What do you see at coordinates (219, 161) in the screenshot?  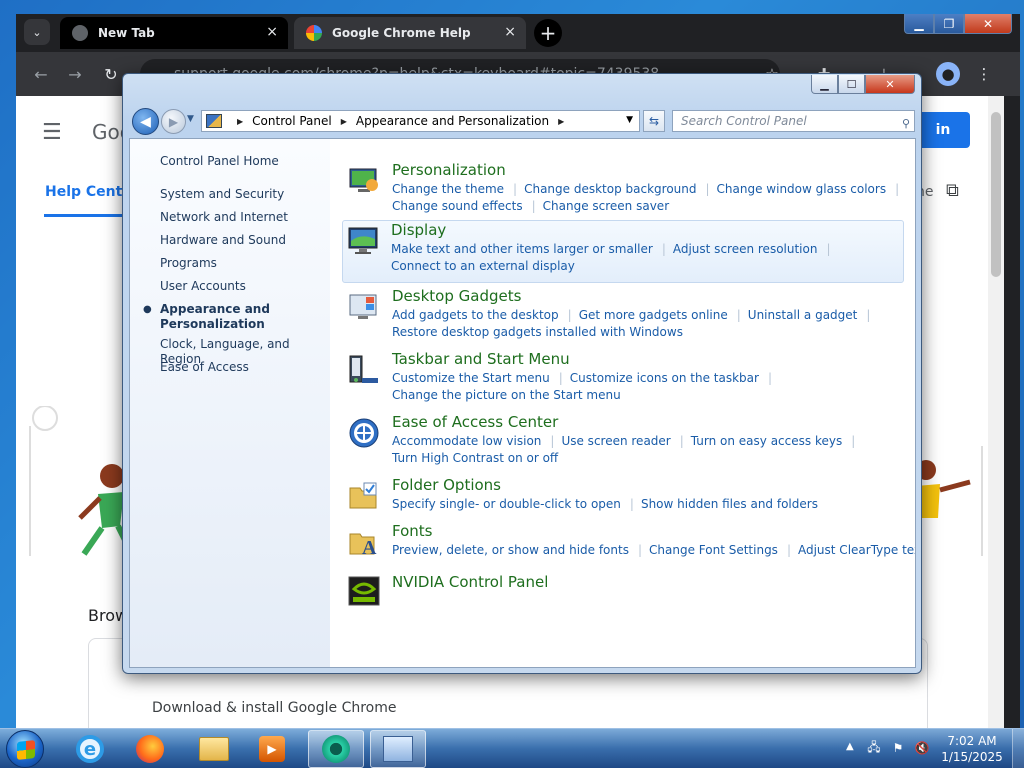 I see `nav-control-panel-home: Control Panel Home` at bounding box center [219, 161].